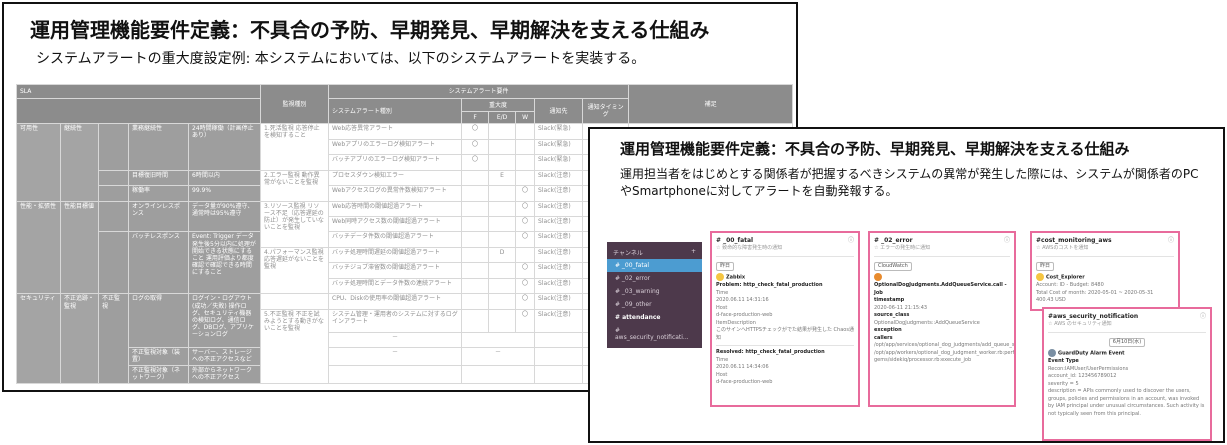 The image size is (1227, 445). Describe the element at coordinates (395, 178) in the screenshot. I see `alert-name: プロセスダウン検知エラー` at that location.